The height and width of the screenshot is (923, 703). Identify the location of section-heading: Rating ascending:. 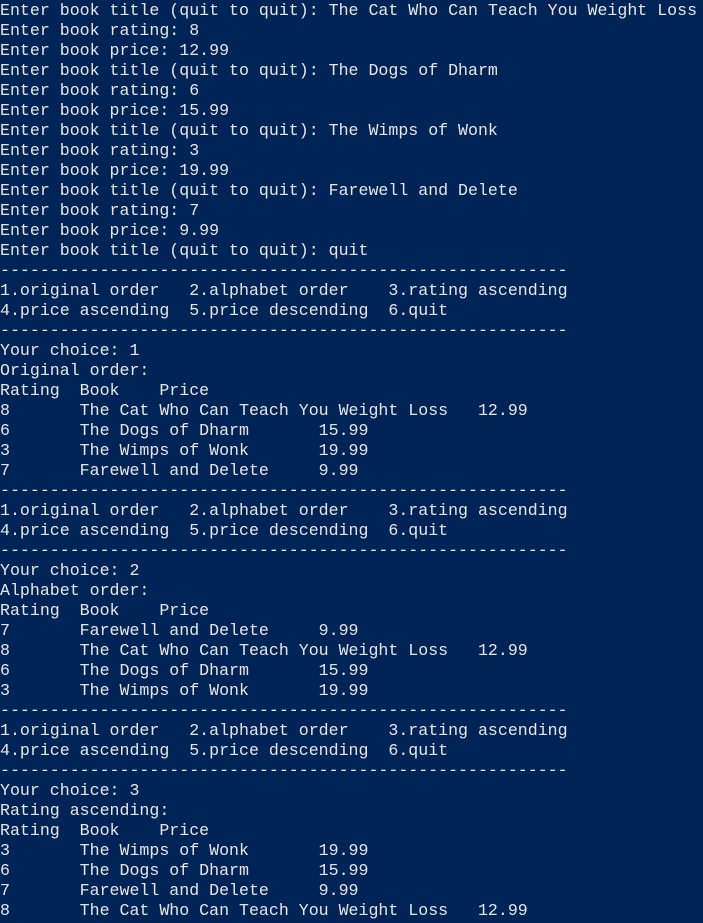
(85, 810).